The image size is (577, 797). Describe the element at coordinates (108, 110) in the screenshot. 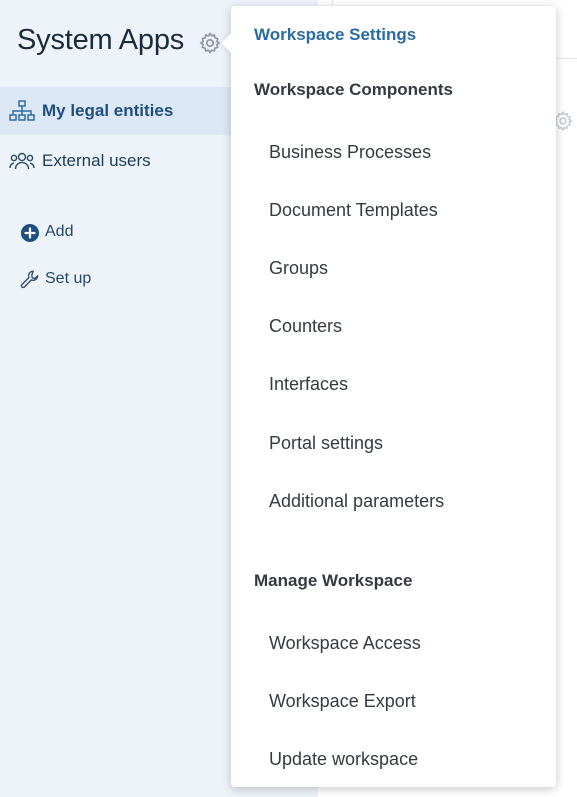

I see `sidebar-item-label: My legal entities` at that location.